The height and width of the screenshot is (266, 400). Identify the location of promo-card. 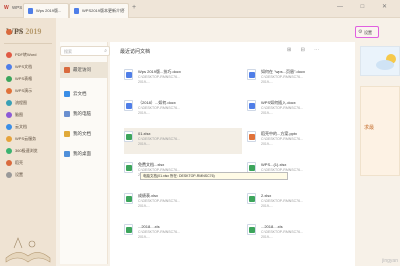
(380, 131).